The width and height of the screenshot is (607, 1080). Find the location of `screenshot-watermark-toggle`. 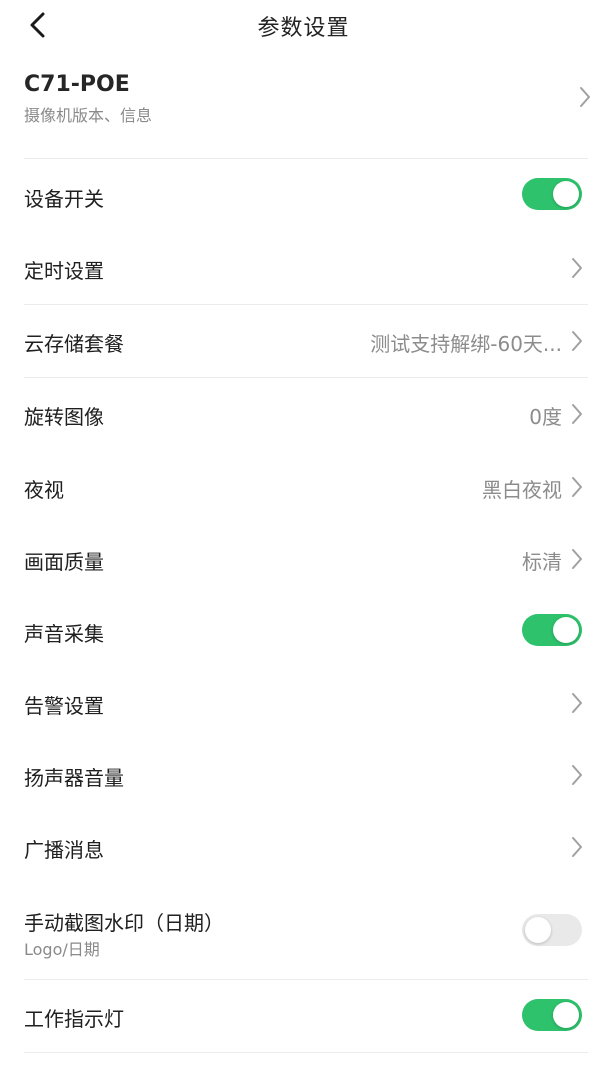

screenshot-watermark-toggle is located at coordinates (552, 930).